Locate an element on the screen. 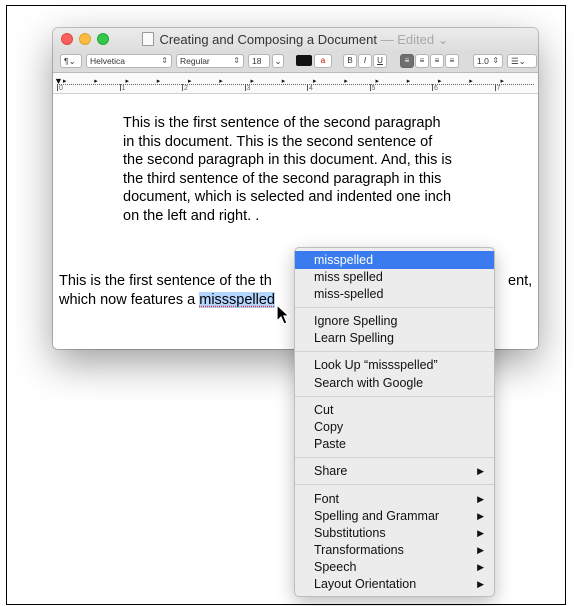 Image resolution: width=574 pixels, height=606 pixels. justify-button: ≡ is located at coordinates (452, 61).